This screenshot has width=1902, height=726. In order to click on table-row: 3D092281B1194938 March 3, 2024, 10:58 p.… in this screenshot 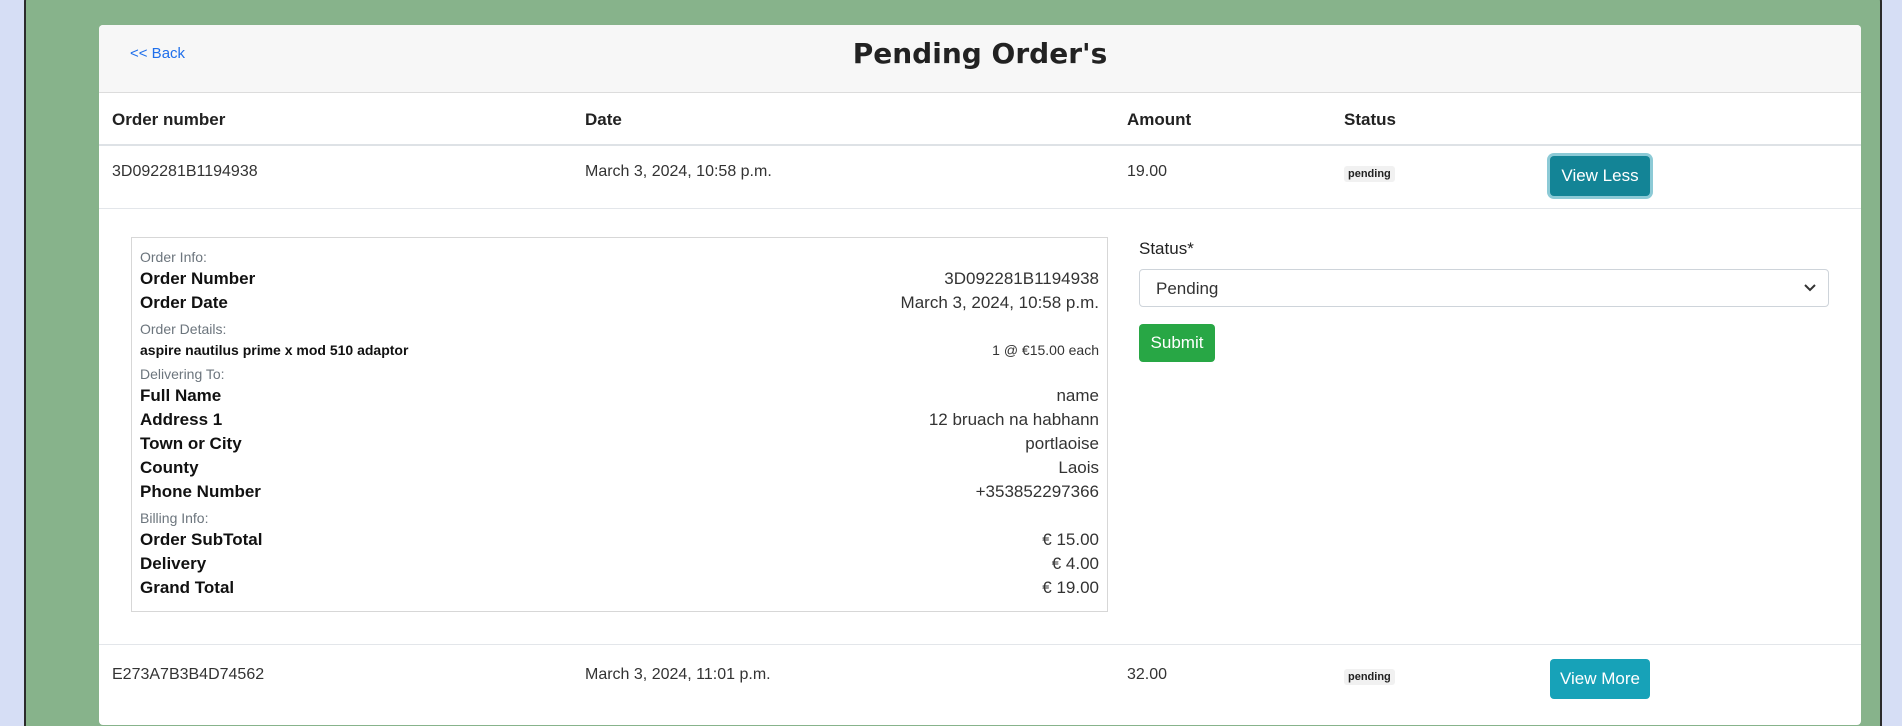, I will do `click(980, 178)`.